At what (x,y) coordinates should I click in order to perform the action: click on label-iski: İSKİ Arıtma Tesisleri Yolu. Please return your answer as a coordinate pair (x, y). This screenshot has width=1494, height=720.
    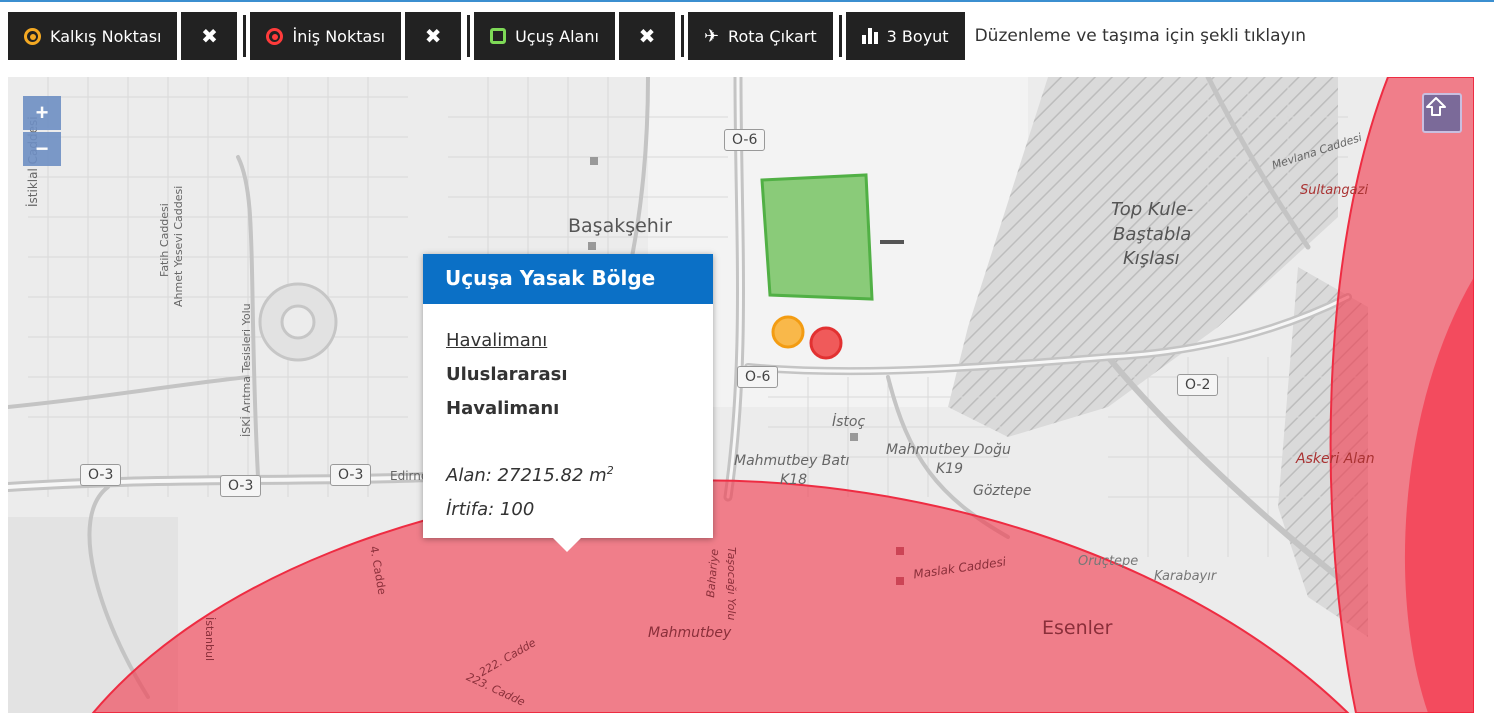
    Looking at the image, I should click on (246, 370).